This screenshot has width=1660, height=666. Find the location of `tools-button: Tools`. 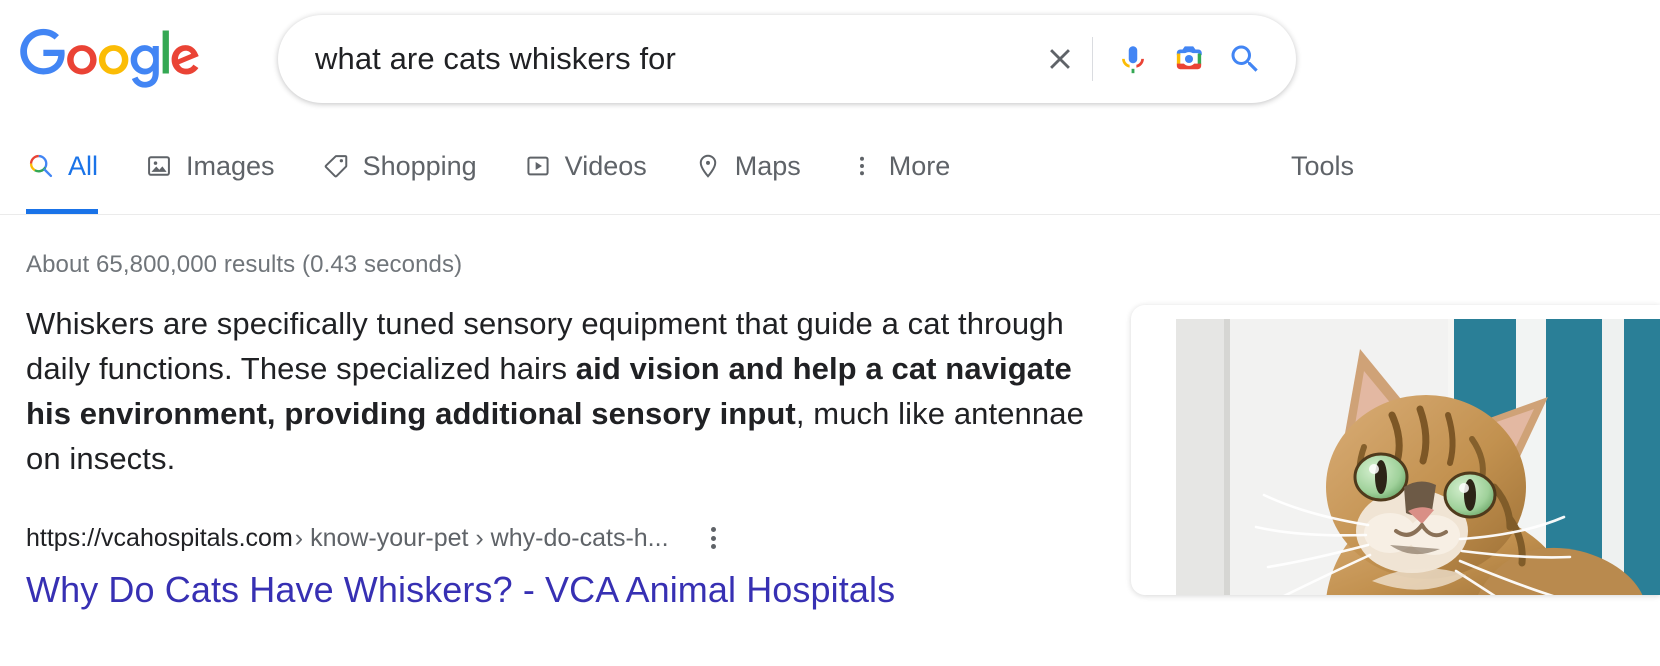

tools-button: Tools is located at coordinates (1322, 166).